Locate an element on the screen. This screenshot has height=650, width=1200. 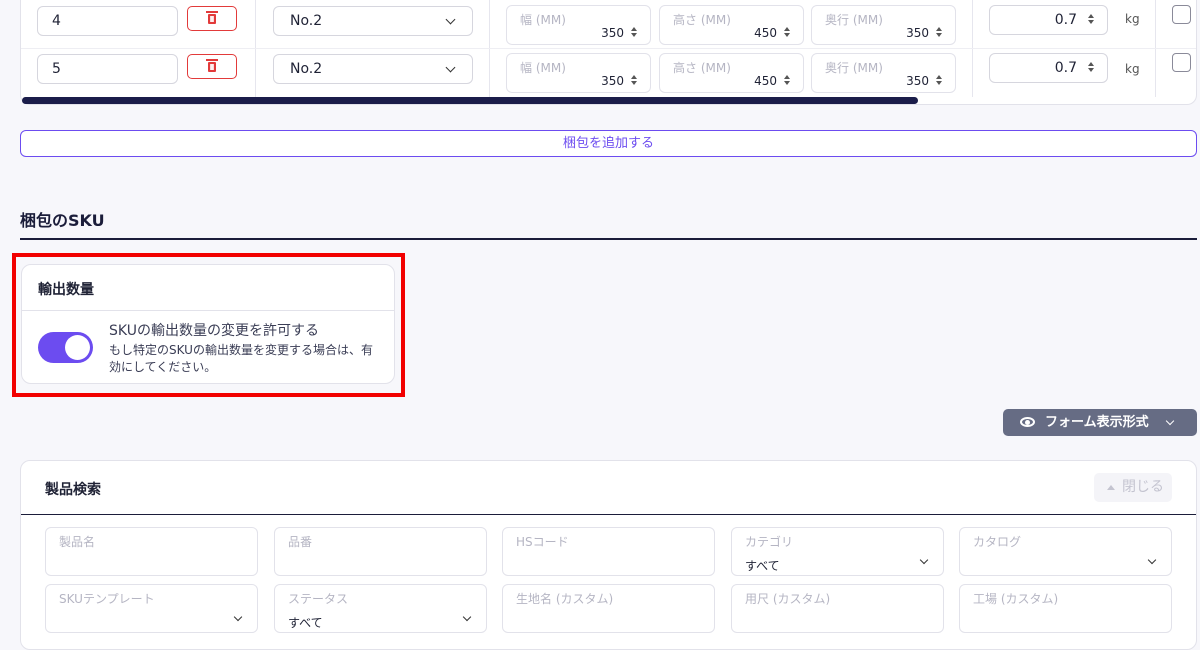
close-label: 閉じる is located at coordinates (1143, 487).